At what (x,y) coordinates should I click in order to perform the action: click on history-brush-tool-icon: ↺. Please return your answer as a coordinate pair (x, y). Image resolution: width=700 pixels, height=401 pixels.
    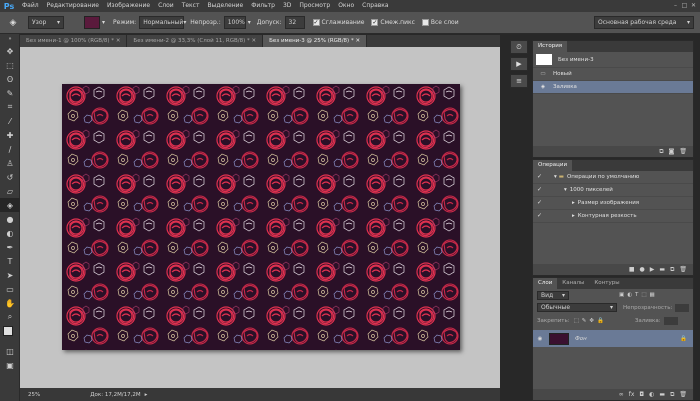
    Looking at the image, I should click on (10, 177).